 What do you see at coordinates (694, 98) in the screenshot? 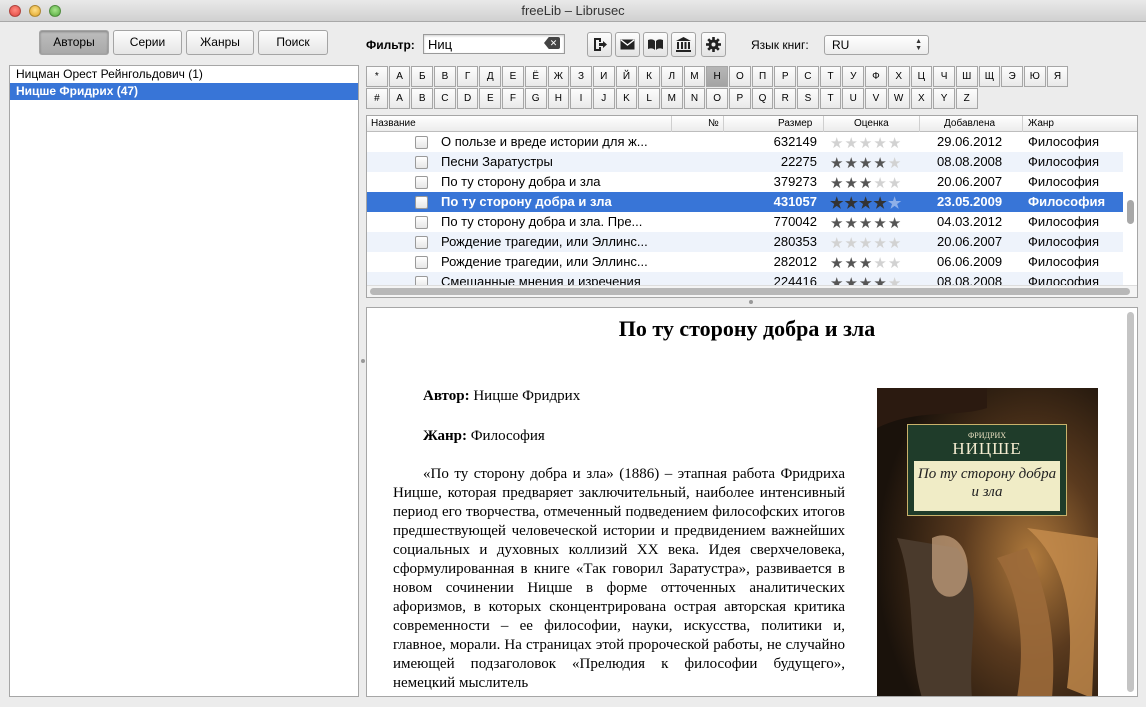
I see `letter-button: N` at bounding box center [694, 98].